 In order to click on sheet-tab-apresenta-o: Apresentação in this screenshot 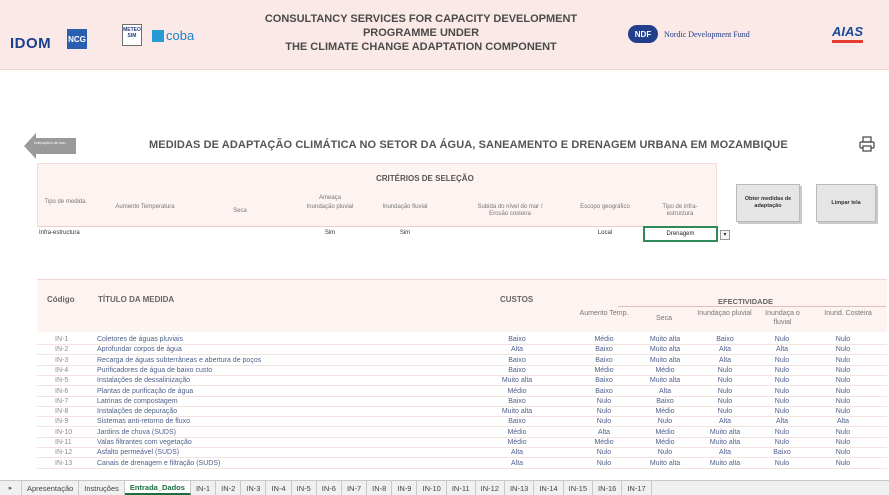, I will do `click(51, 488)`.